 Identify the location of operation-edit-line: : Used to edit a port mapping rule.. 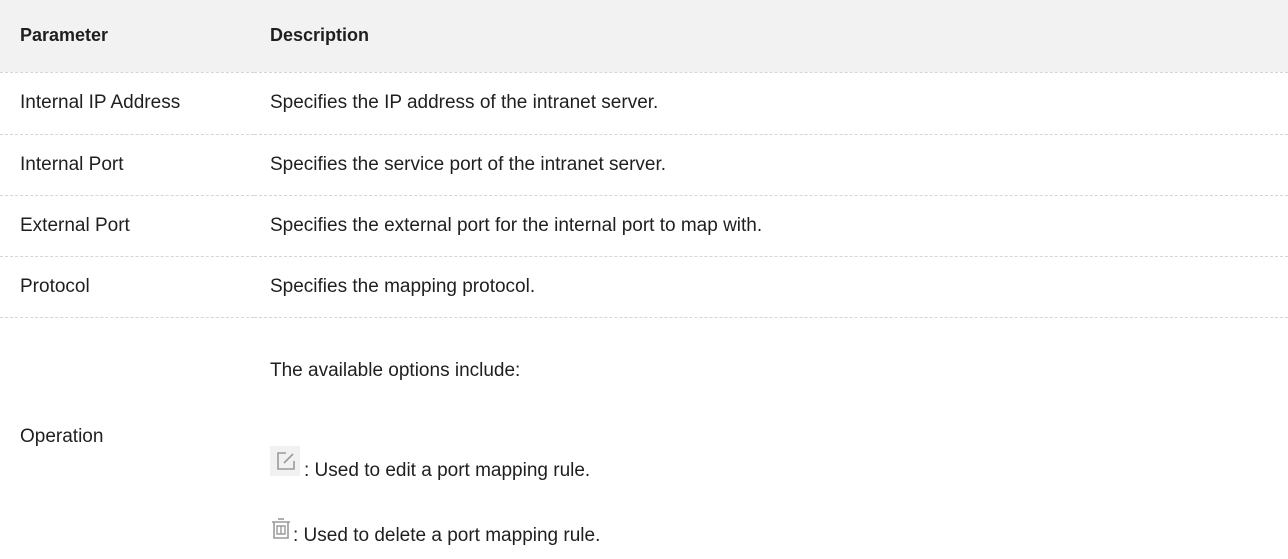
(430, 463).